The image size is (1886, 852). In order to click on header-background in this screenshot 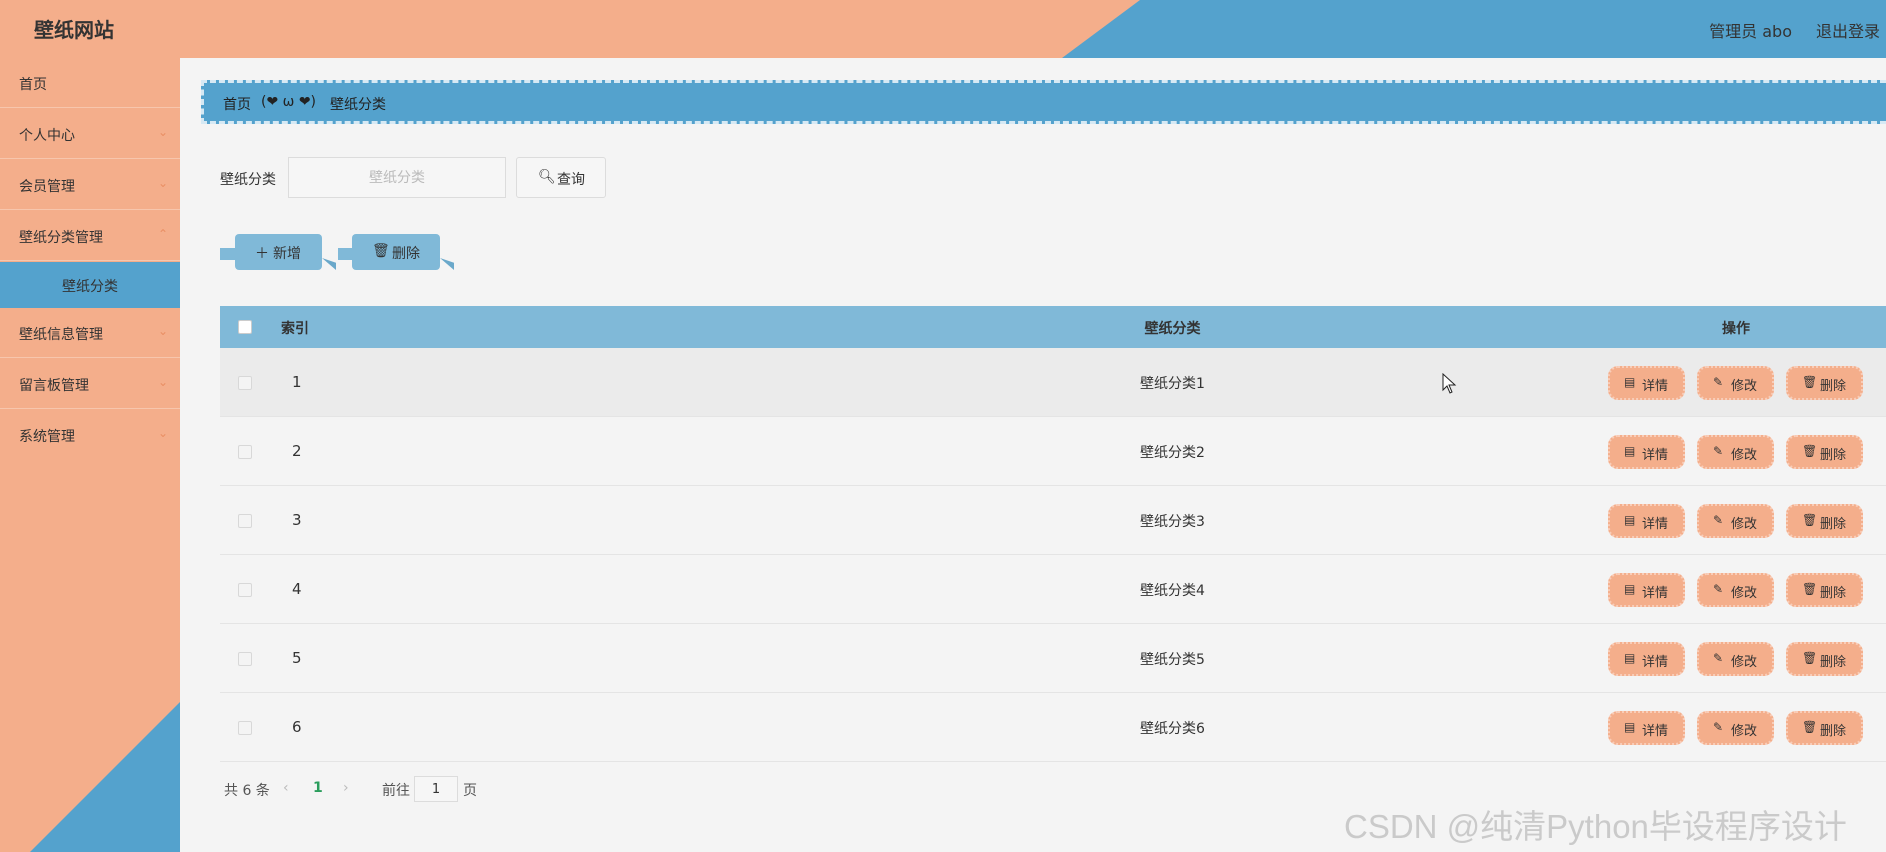, I will do `click(570, 29)`.